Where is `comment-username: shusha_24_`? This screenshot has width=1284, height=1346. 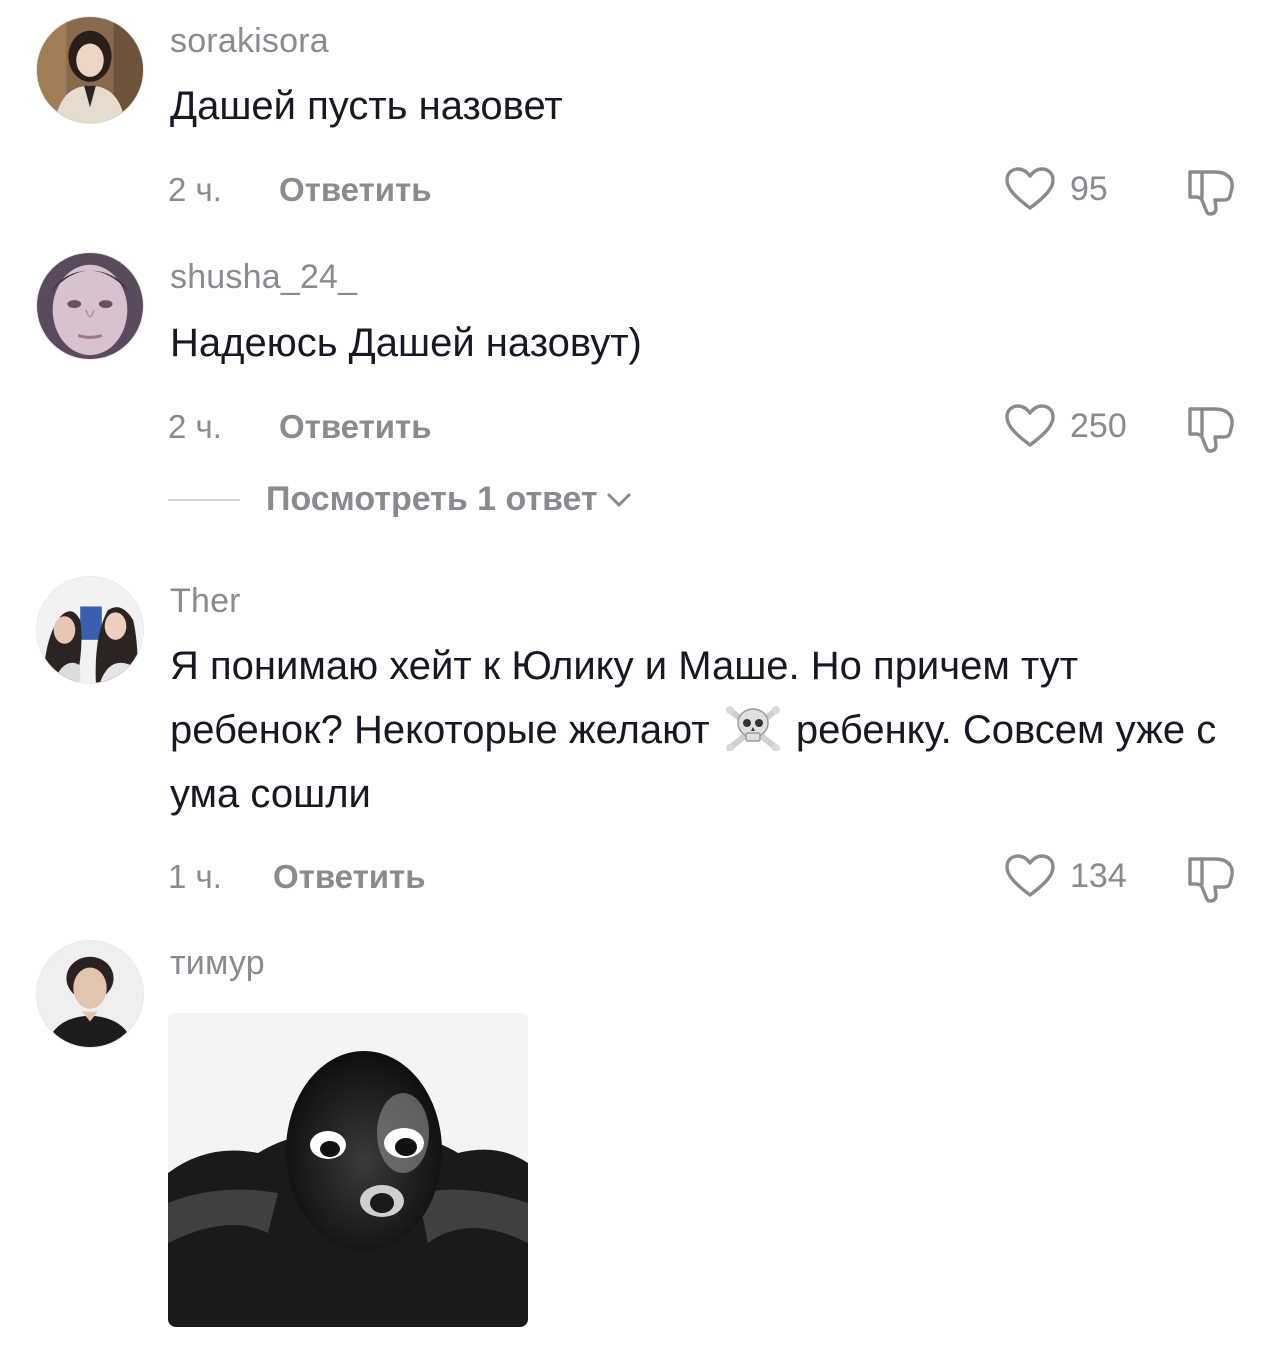
comment-username: shusha_24_ is located at coordinates (263, 277).